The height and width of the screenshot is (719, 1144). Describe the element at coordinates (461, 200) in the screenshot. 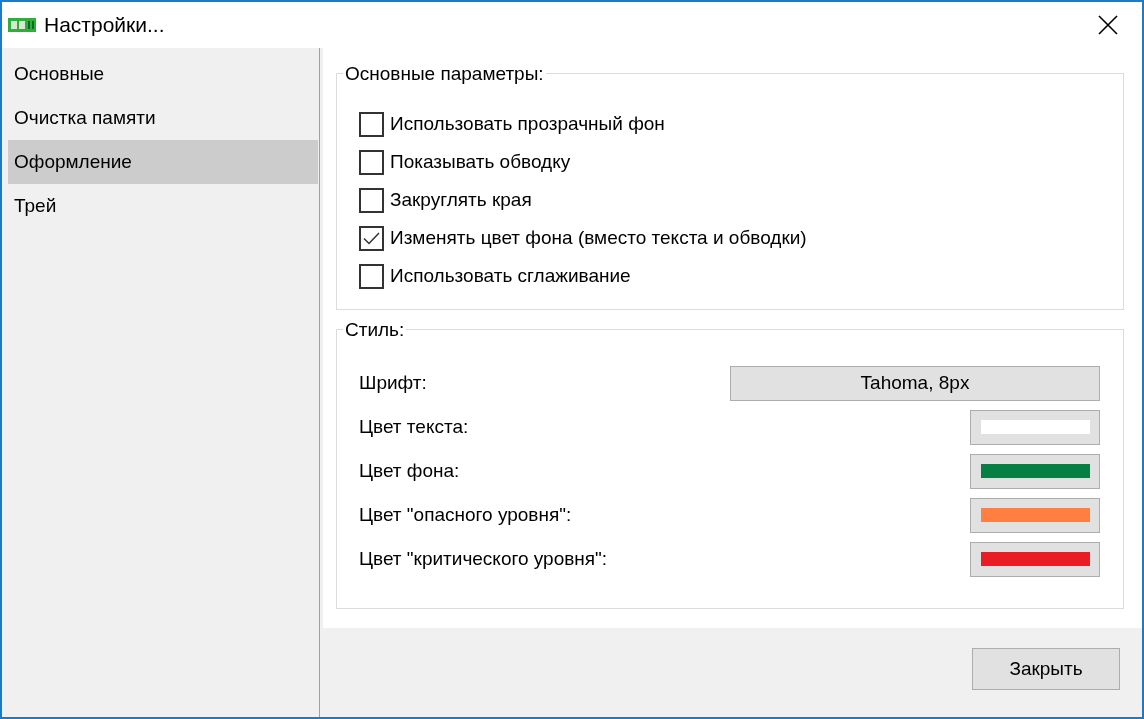

I see `checkbox-label: Закруглять края` at that location.